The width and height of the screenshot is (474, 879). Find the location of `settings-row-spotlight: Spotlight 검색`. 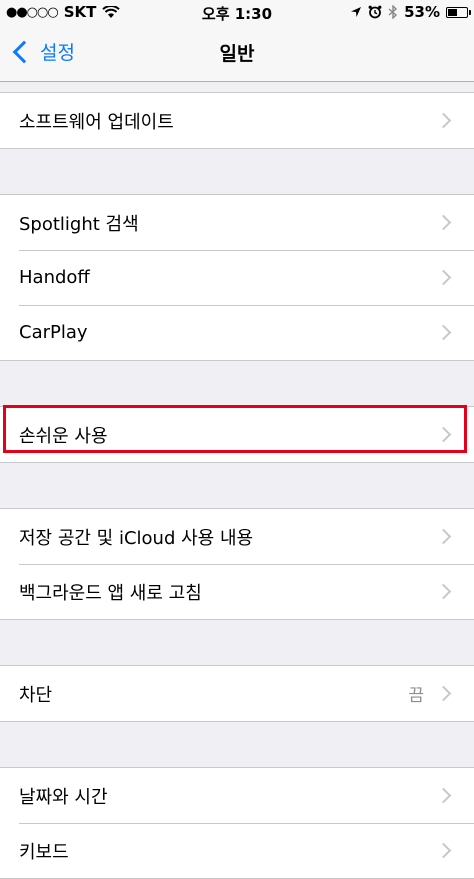

settings-row-spotlight: Spotlight 검색 is located at coordinates (237, 222).